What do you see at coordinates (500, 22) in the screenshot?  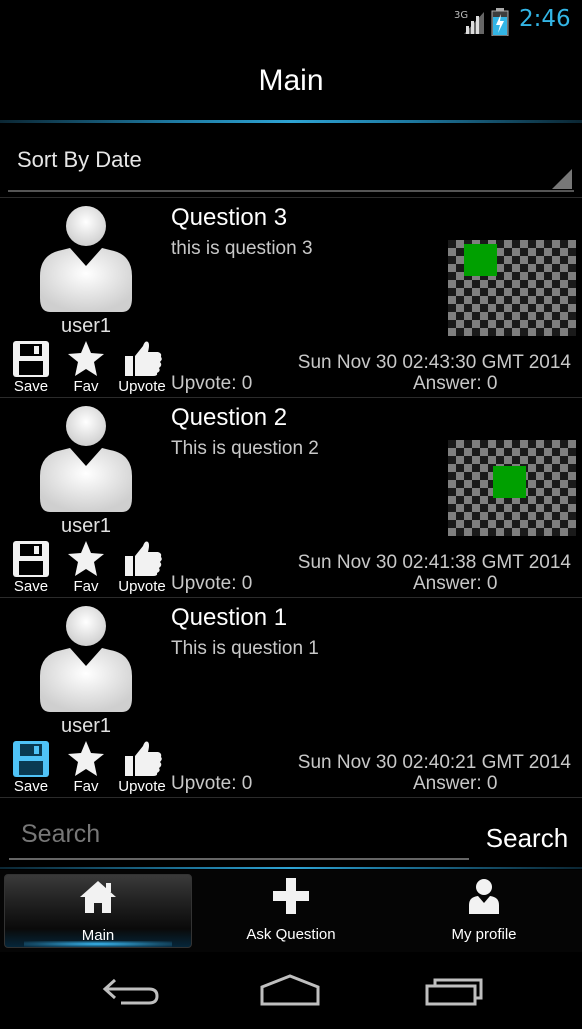 I see `battery-charging-icon` at bounding box center [500, 22].